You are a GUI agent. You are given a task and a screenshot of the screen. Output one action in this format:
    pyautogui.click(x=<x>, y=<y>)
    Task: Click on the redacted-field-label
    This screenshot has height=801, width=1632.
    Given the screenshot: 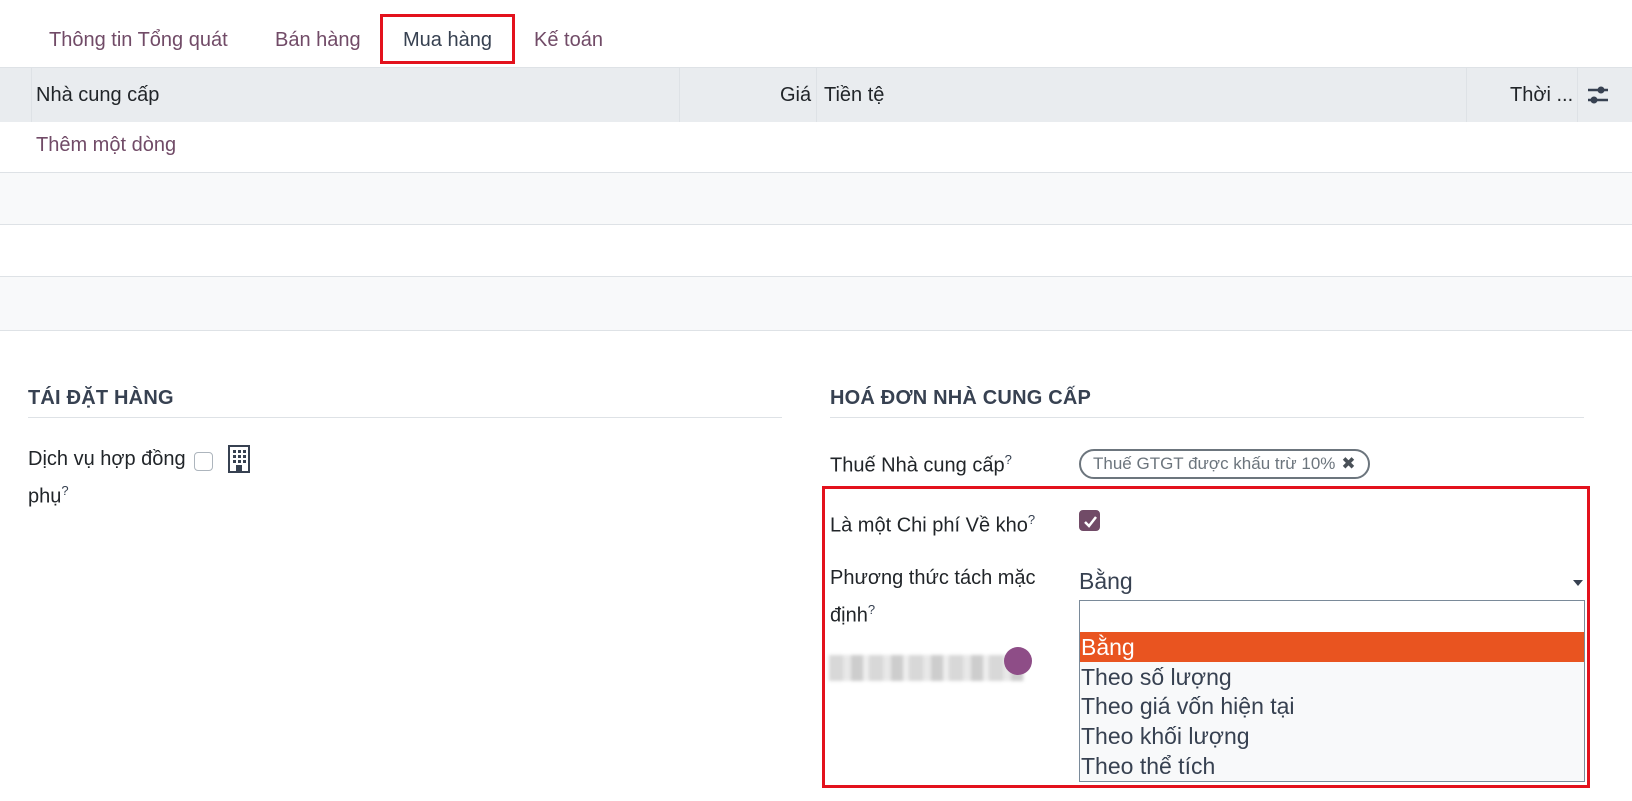 What is the action you would take?
    pyautogui.click(x=926, y=668)
    